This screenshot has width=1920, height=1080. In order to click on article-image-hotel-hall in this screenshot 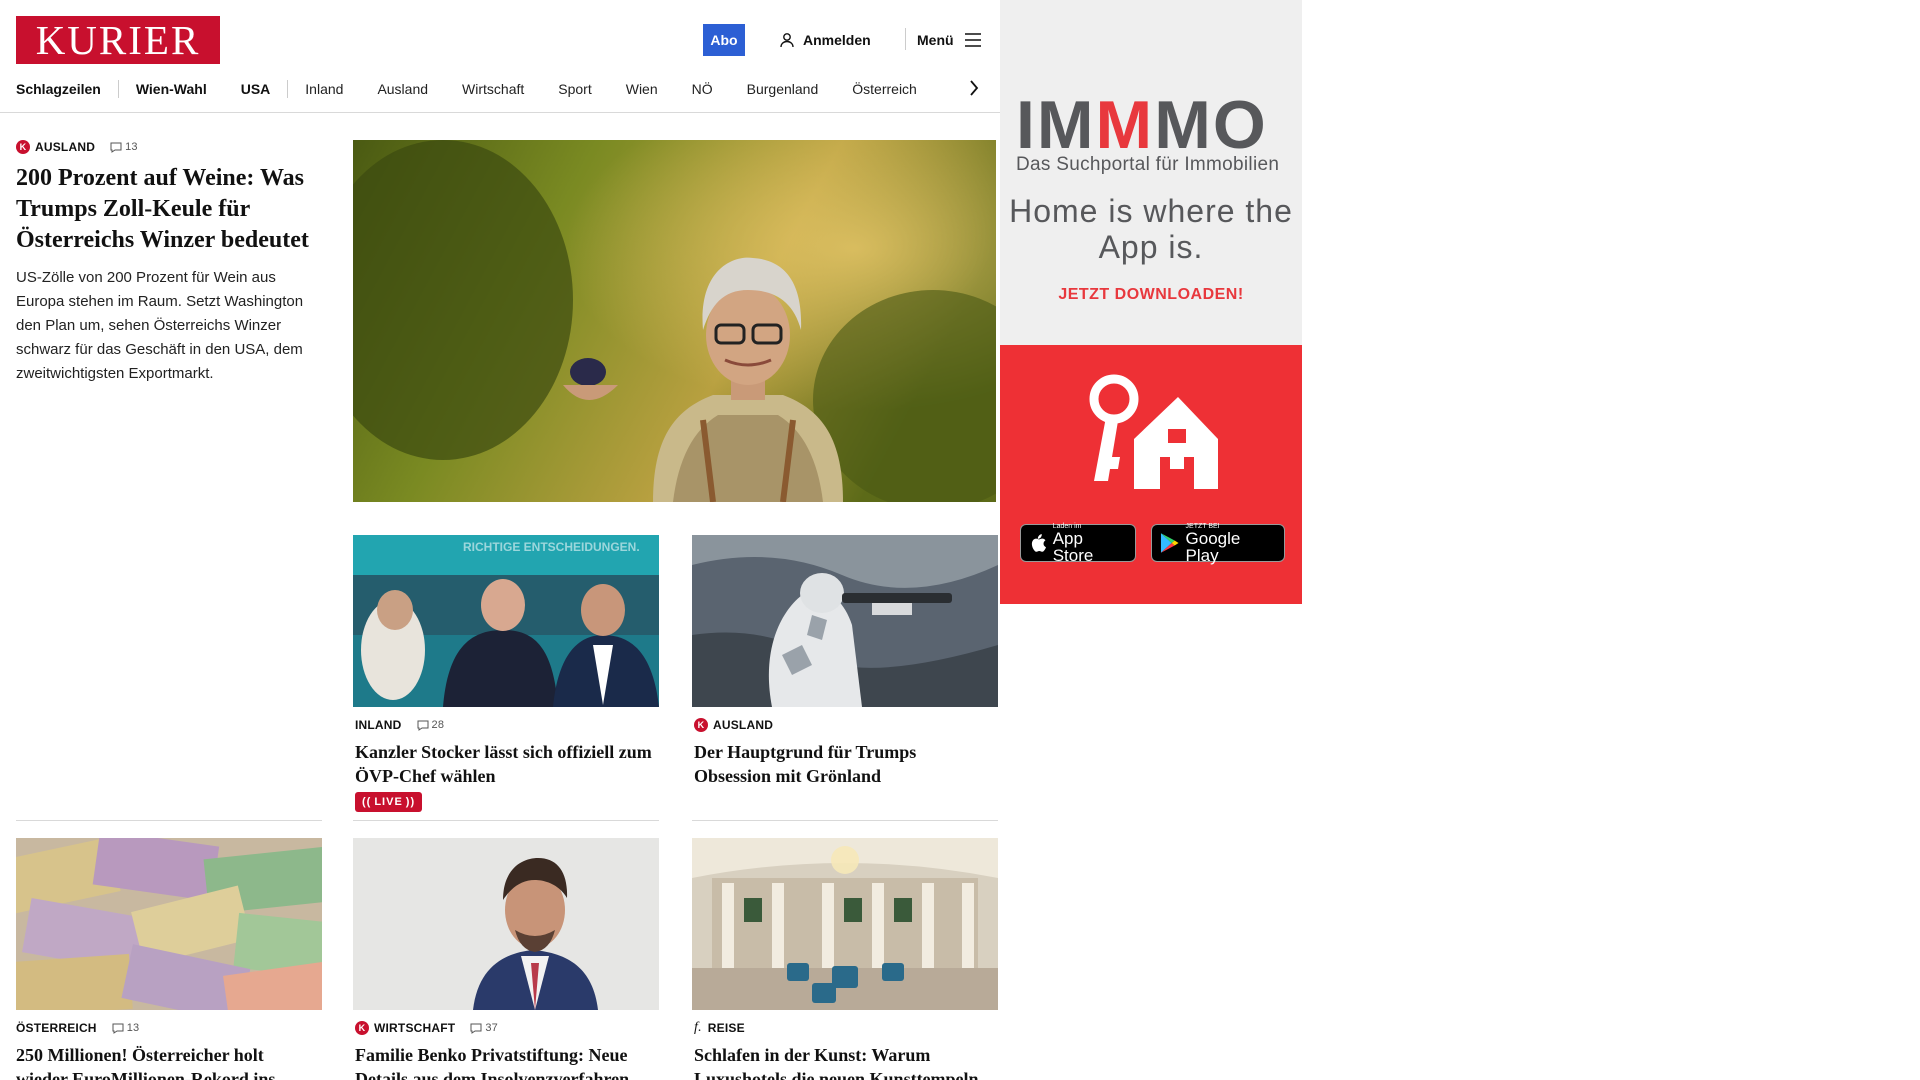, I will do `click(845, 924)`.